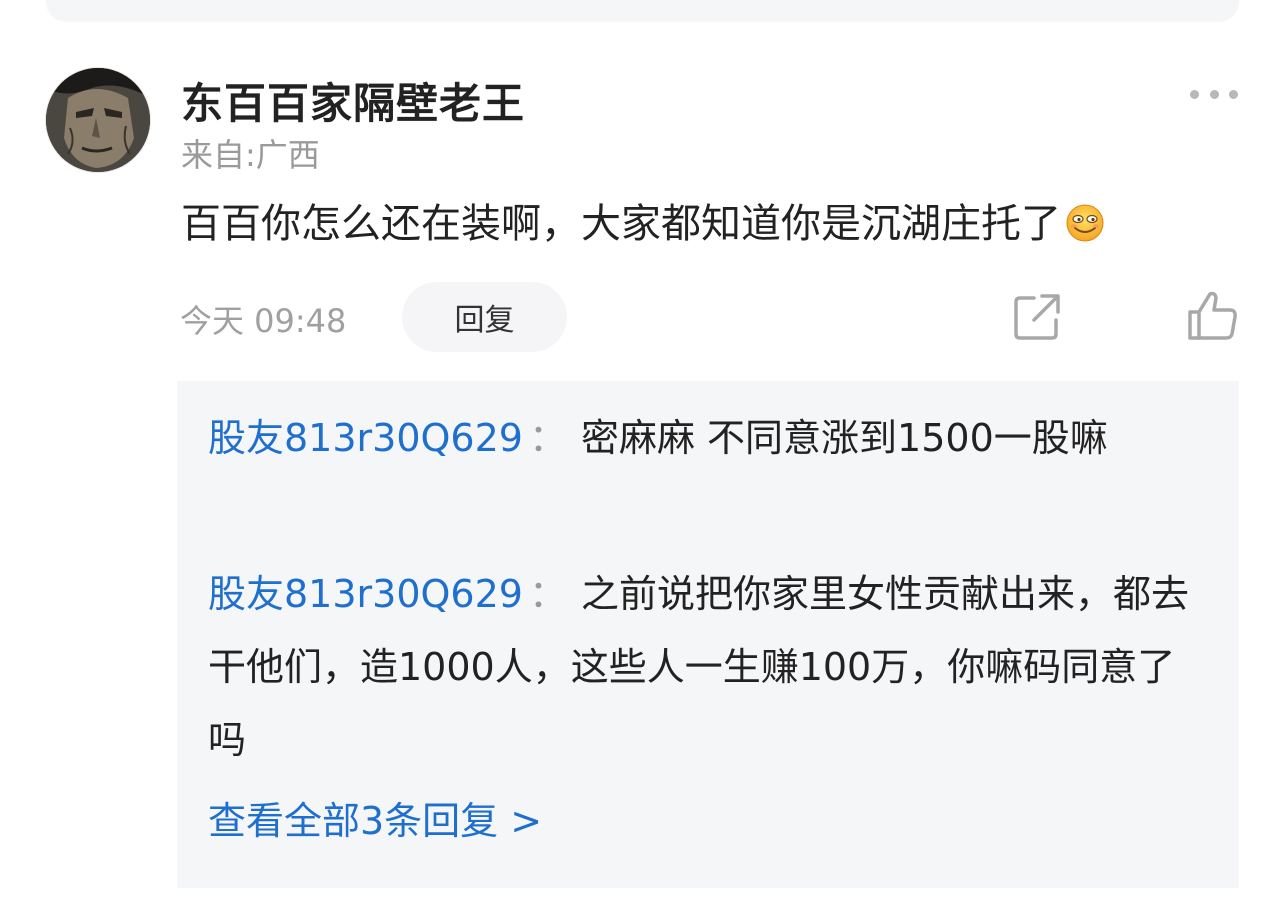 The height and width of the screenshot is (920, 1284). Describe the element at coordinates (1037, 317) in the screenshot. I see `share-icon` at that location.